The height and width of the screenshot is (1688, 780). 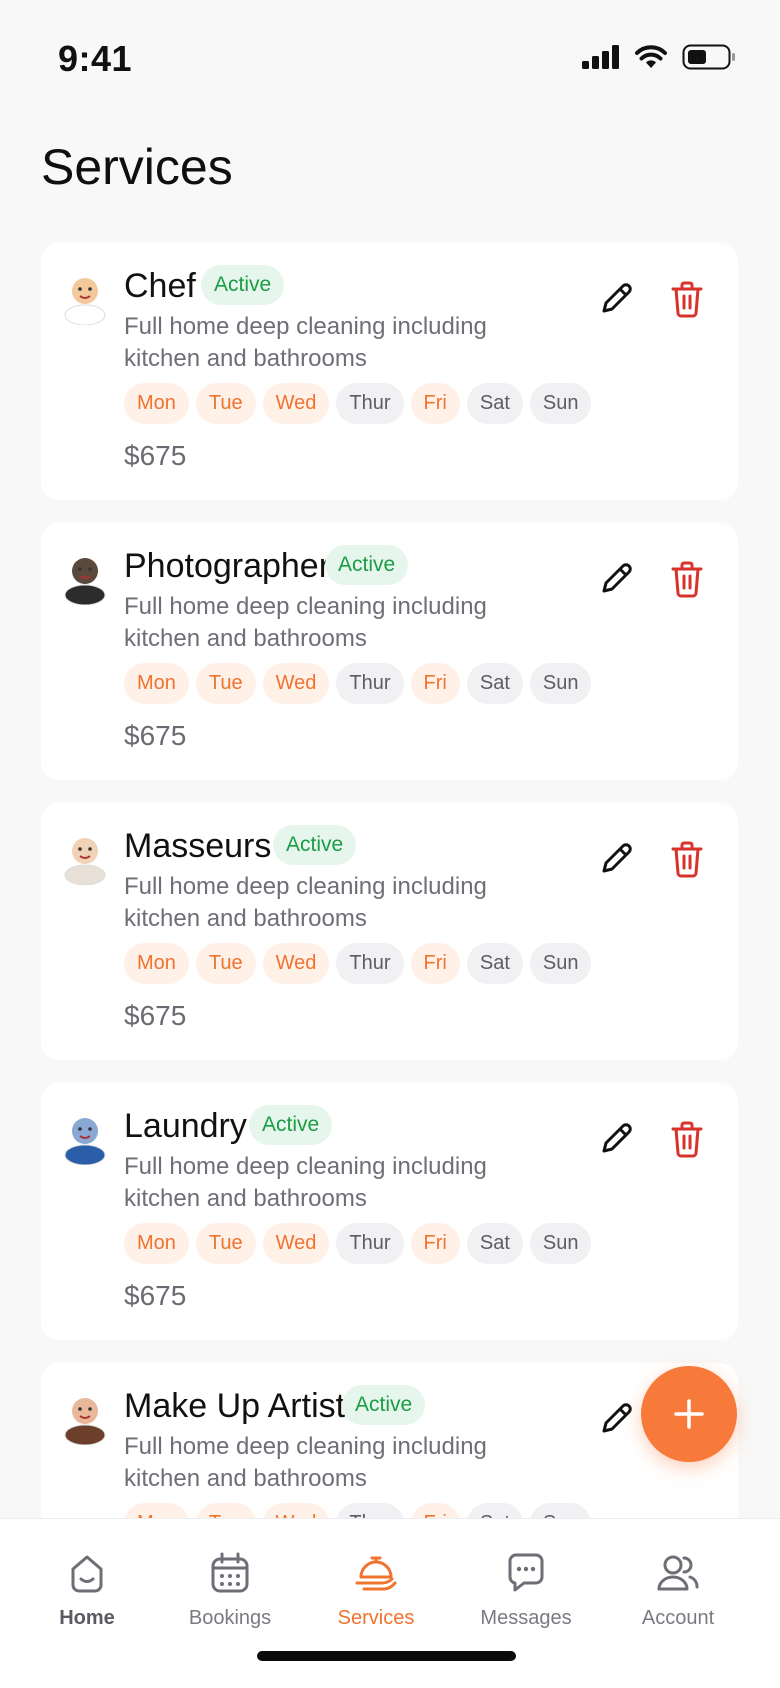 I want to click on tab-messages-label: Messages, so click(x=526, y=1618).